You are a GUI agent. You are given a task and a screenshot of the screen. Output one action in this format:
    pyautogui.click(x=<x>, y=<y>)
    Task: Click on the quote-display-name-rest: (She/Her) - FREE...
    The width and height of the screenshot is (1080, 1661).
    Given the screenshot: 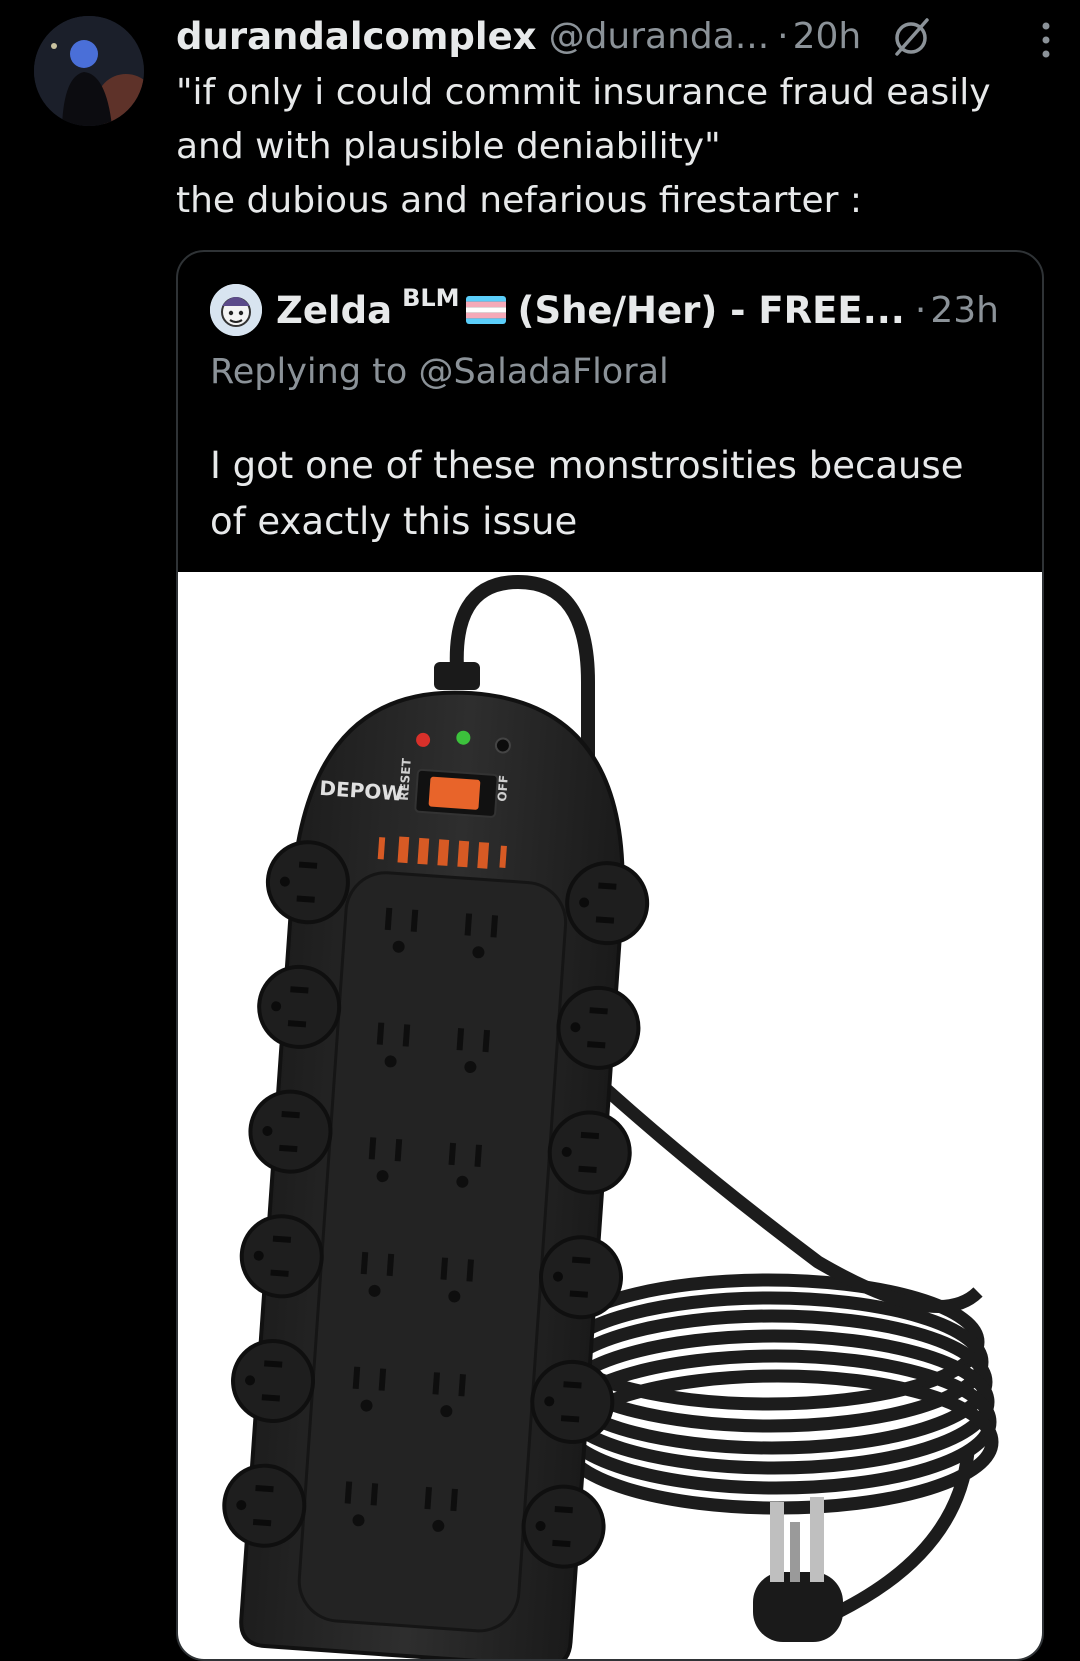 What is the action you would take?
    pyautogui.click(x=711, y=310)
    